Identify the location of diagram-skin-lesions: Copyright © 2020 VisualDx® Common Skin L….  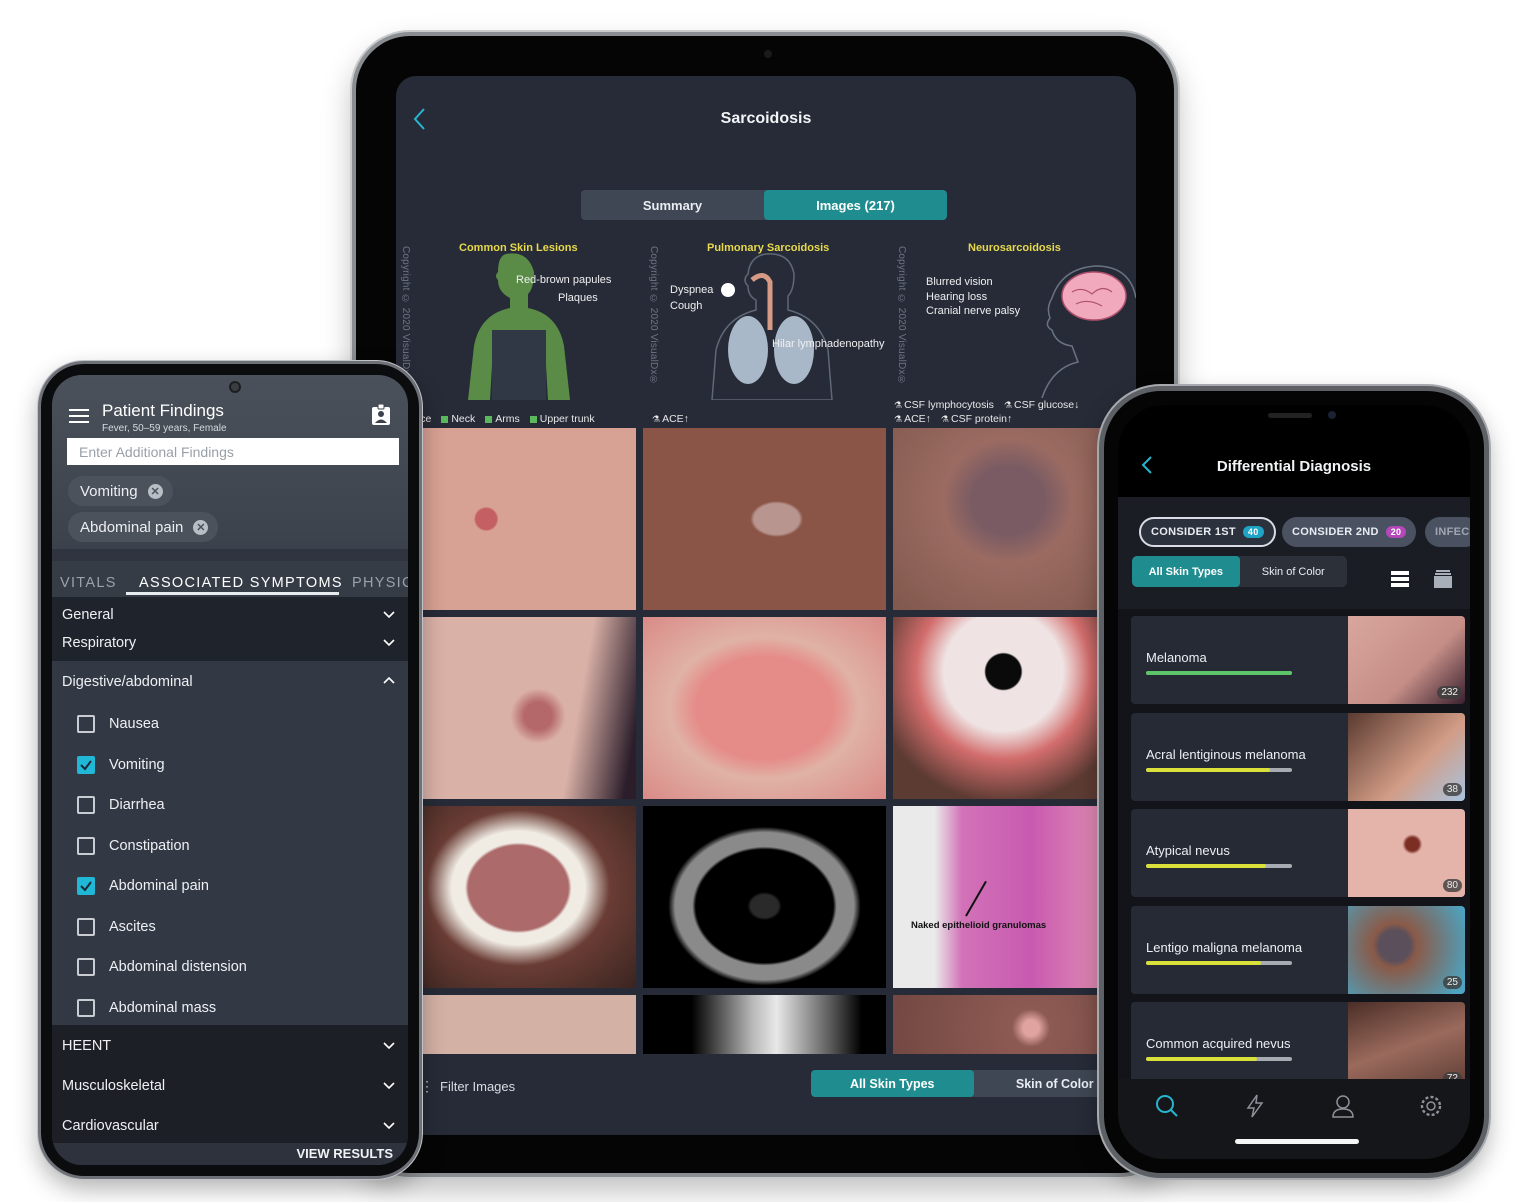
(520, 334).